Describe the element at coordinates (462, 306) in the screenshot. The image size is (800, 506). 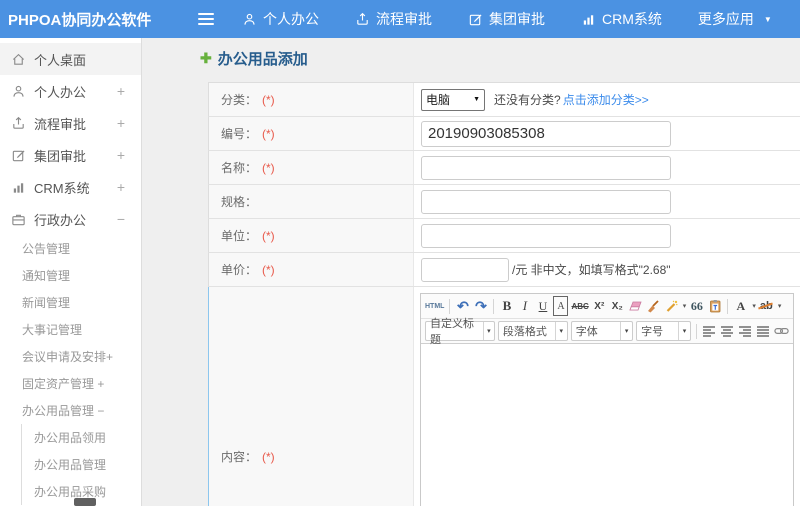
I see `undo-icon: ↶` at that location.